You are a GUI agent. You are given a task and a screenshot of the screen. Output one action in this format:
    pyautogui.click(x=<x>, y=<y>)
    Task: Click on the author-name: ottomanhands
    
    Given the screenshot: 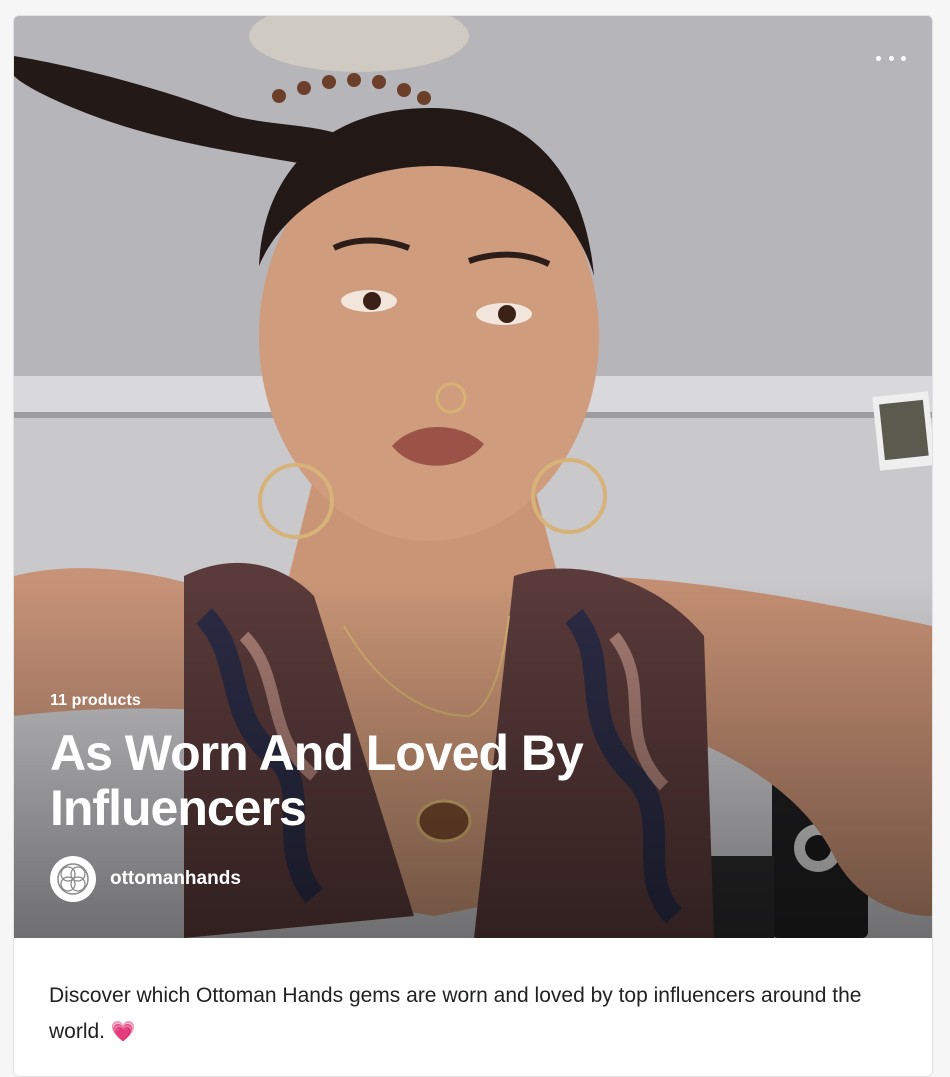 What is the action you would take?
    pyautogui.click(x=175, y=879)
    